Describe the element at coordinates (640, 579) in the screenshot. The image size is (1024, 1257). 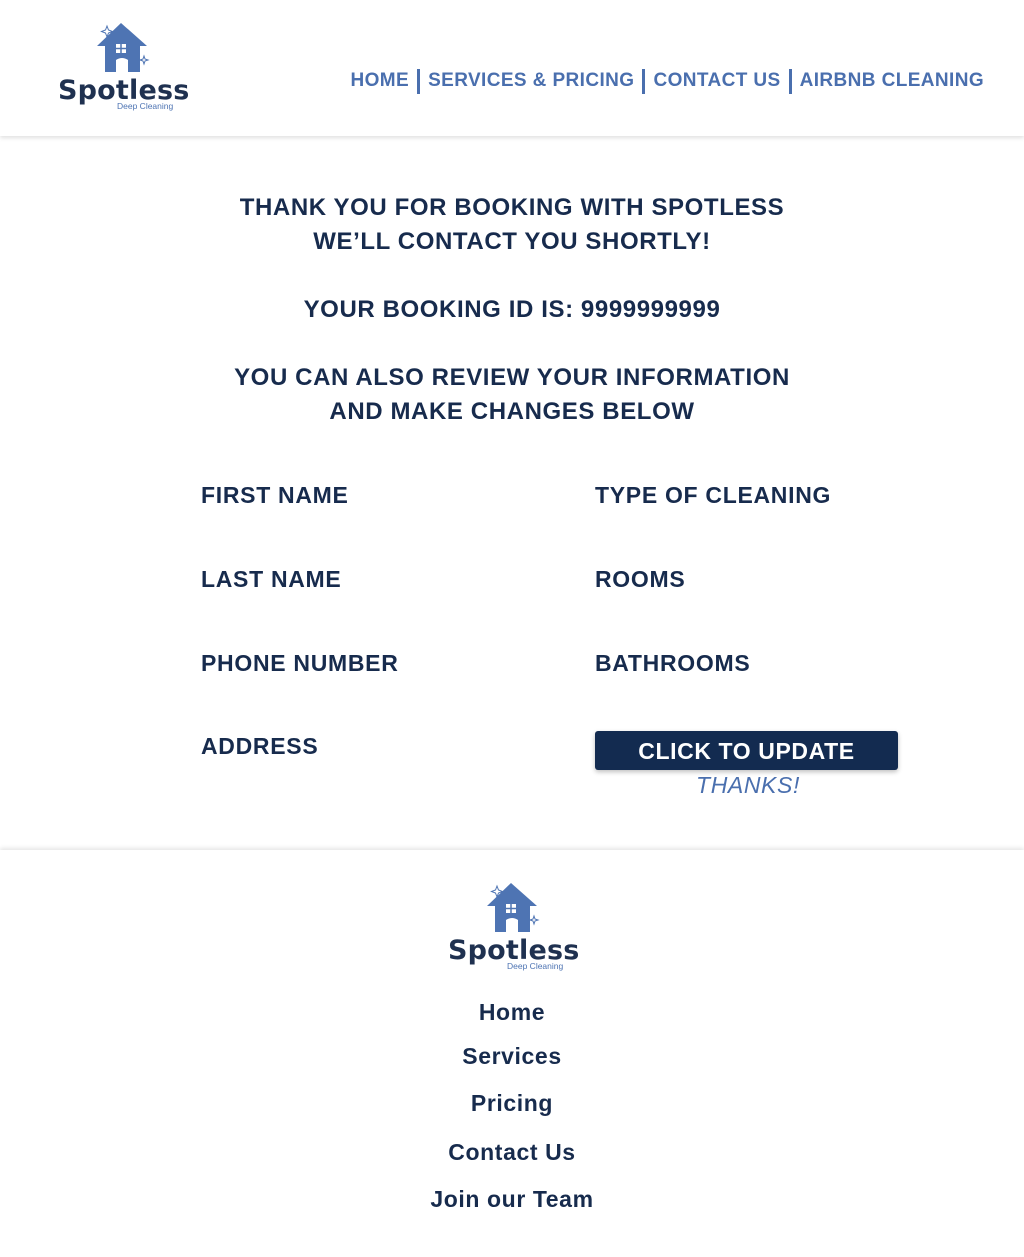
I see `rooms-label: ROOMS` at that location.